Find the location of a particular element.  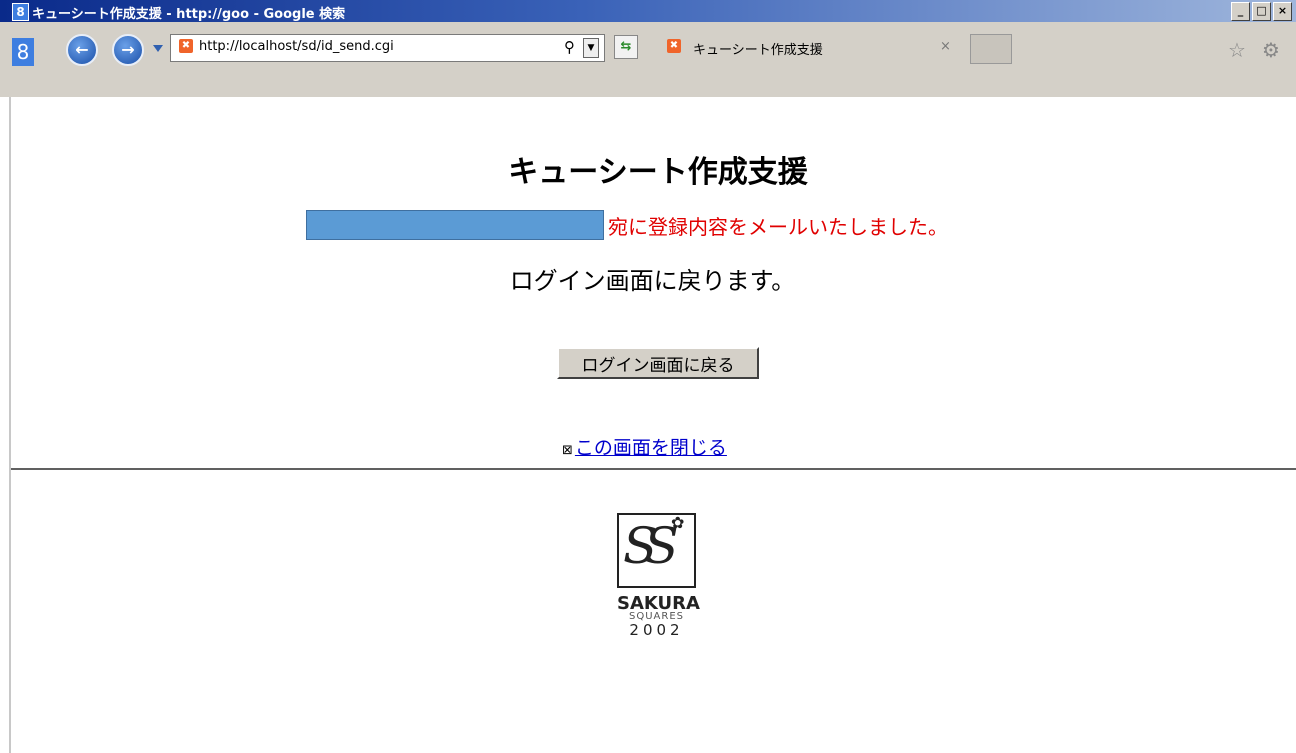

left-border is located at coordinates (10, 425).